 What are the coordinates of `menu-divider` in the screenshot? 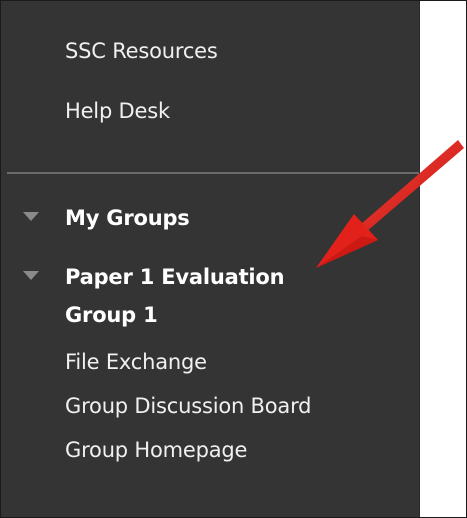 It's located at (213, 173).